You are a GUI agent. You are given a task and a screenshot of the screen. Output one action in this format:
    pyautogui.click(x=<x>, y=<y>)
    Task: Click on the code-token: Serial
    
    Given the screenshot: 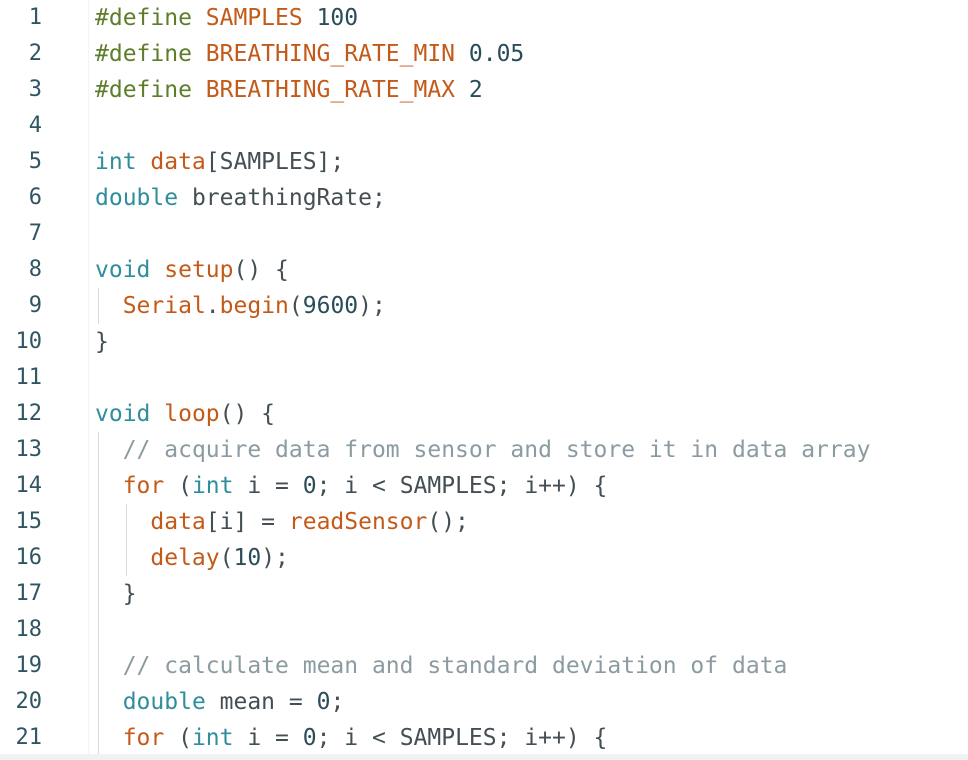 What is the action you would take?
    pyautogui.click(x=164, y=306)
    